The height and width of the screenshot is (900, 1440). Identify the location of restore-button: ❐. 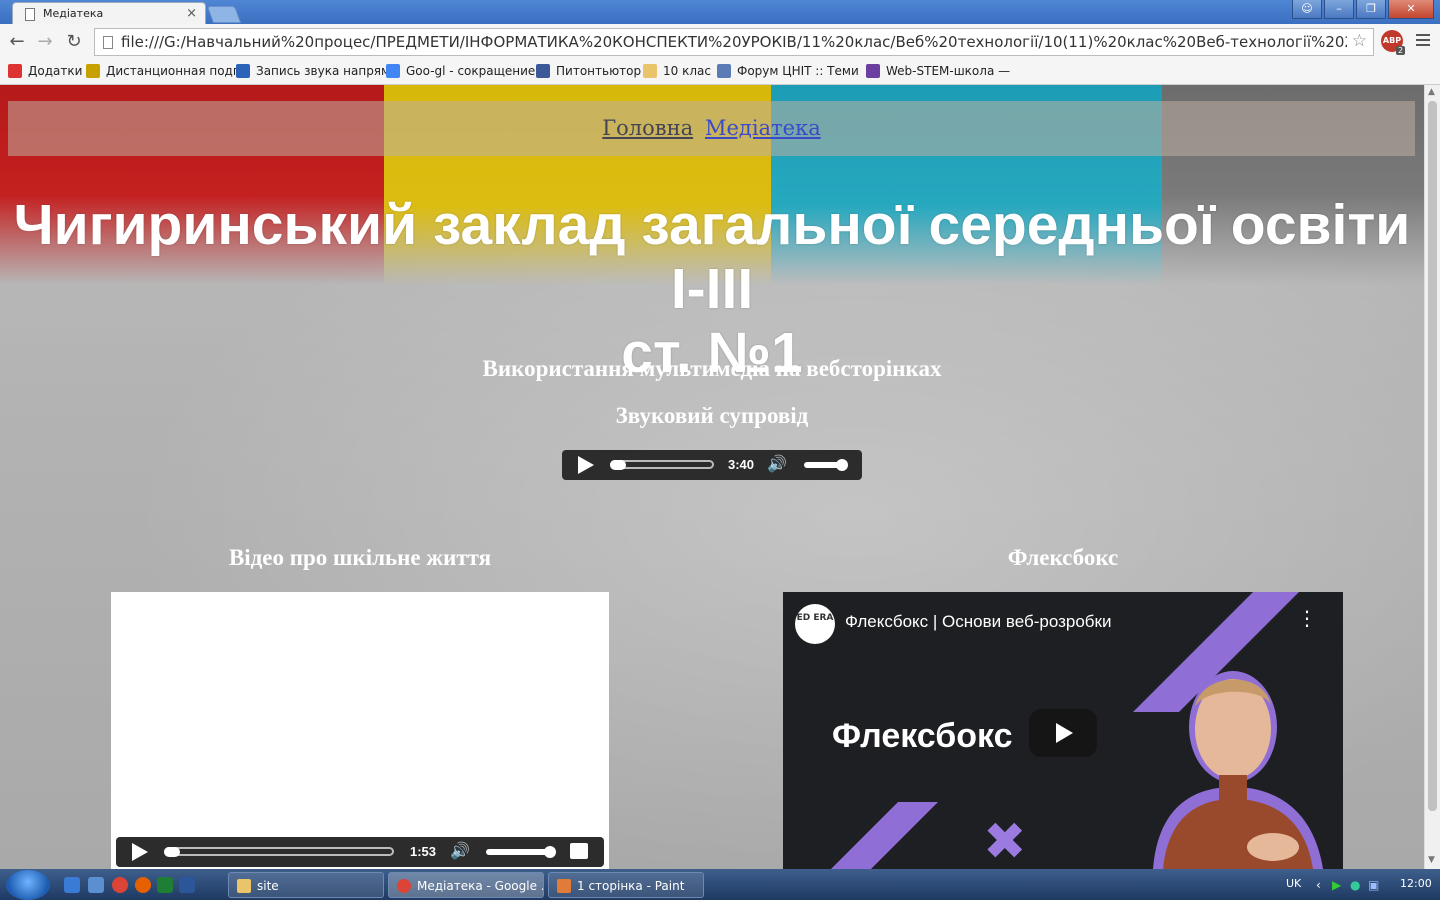
(1371, 9).